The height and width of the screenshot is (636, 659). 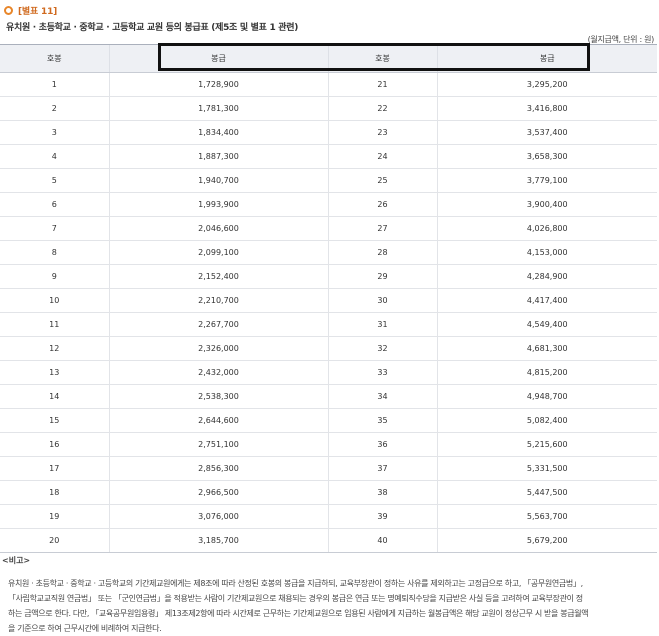 I want to click on cell-step: 14, so click(x=54, y=396).